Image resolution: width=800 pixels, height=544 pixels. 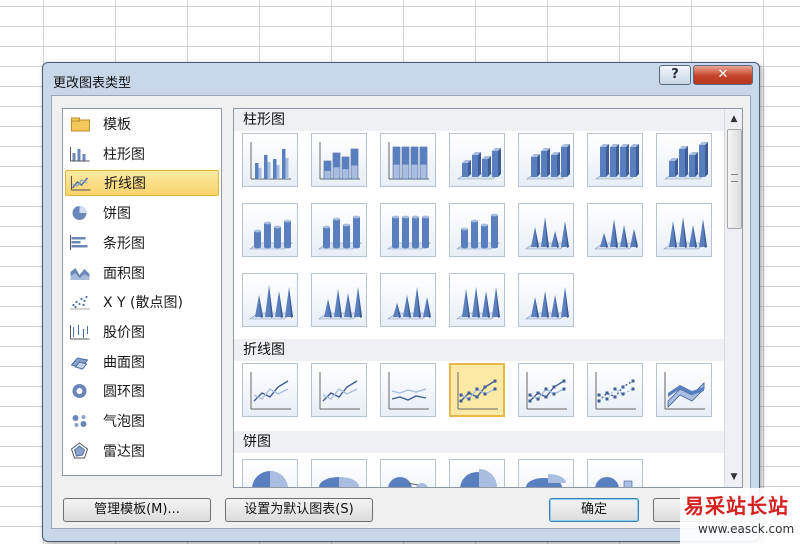 I want to click on category-label: X Y (散点图), so click(x=143, y=303).